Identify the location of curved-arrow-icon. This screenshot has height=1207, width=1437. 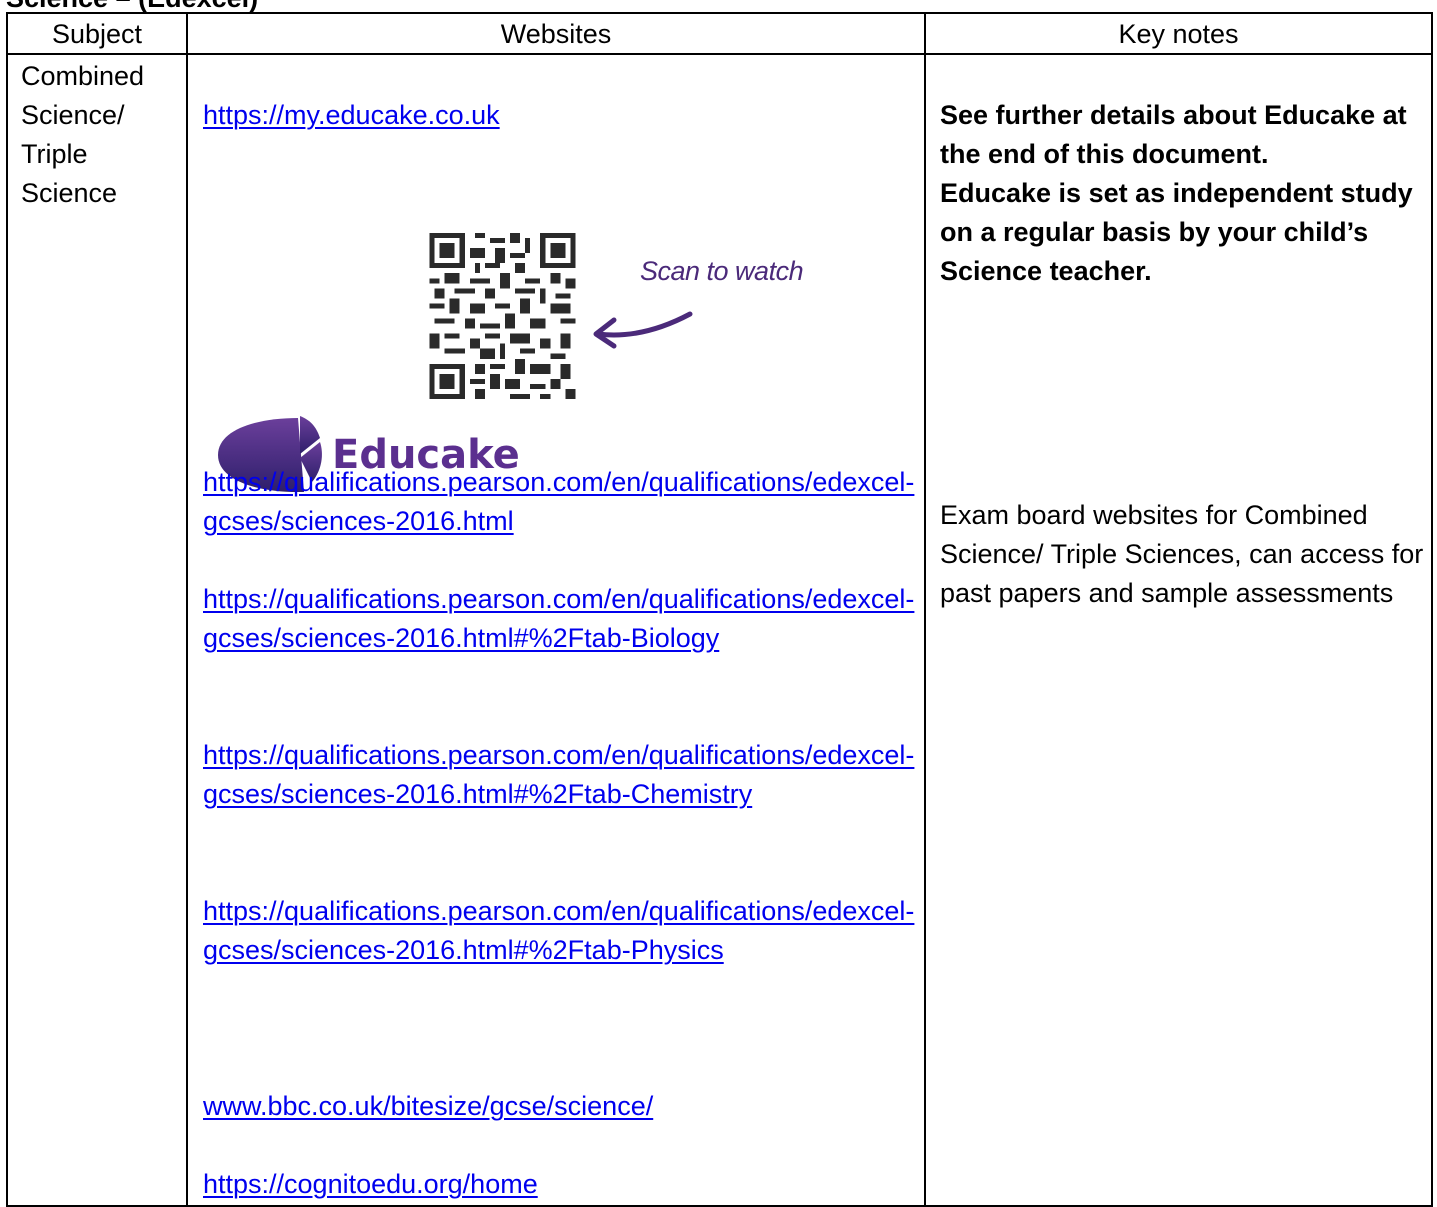
(643, 330).